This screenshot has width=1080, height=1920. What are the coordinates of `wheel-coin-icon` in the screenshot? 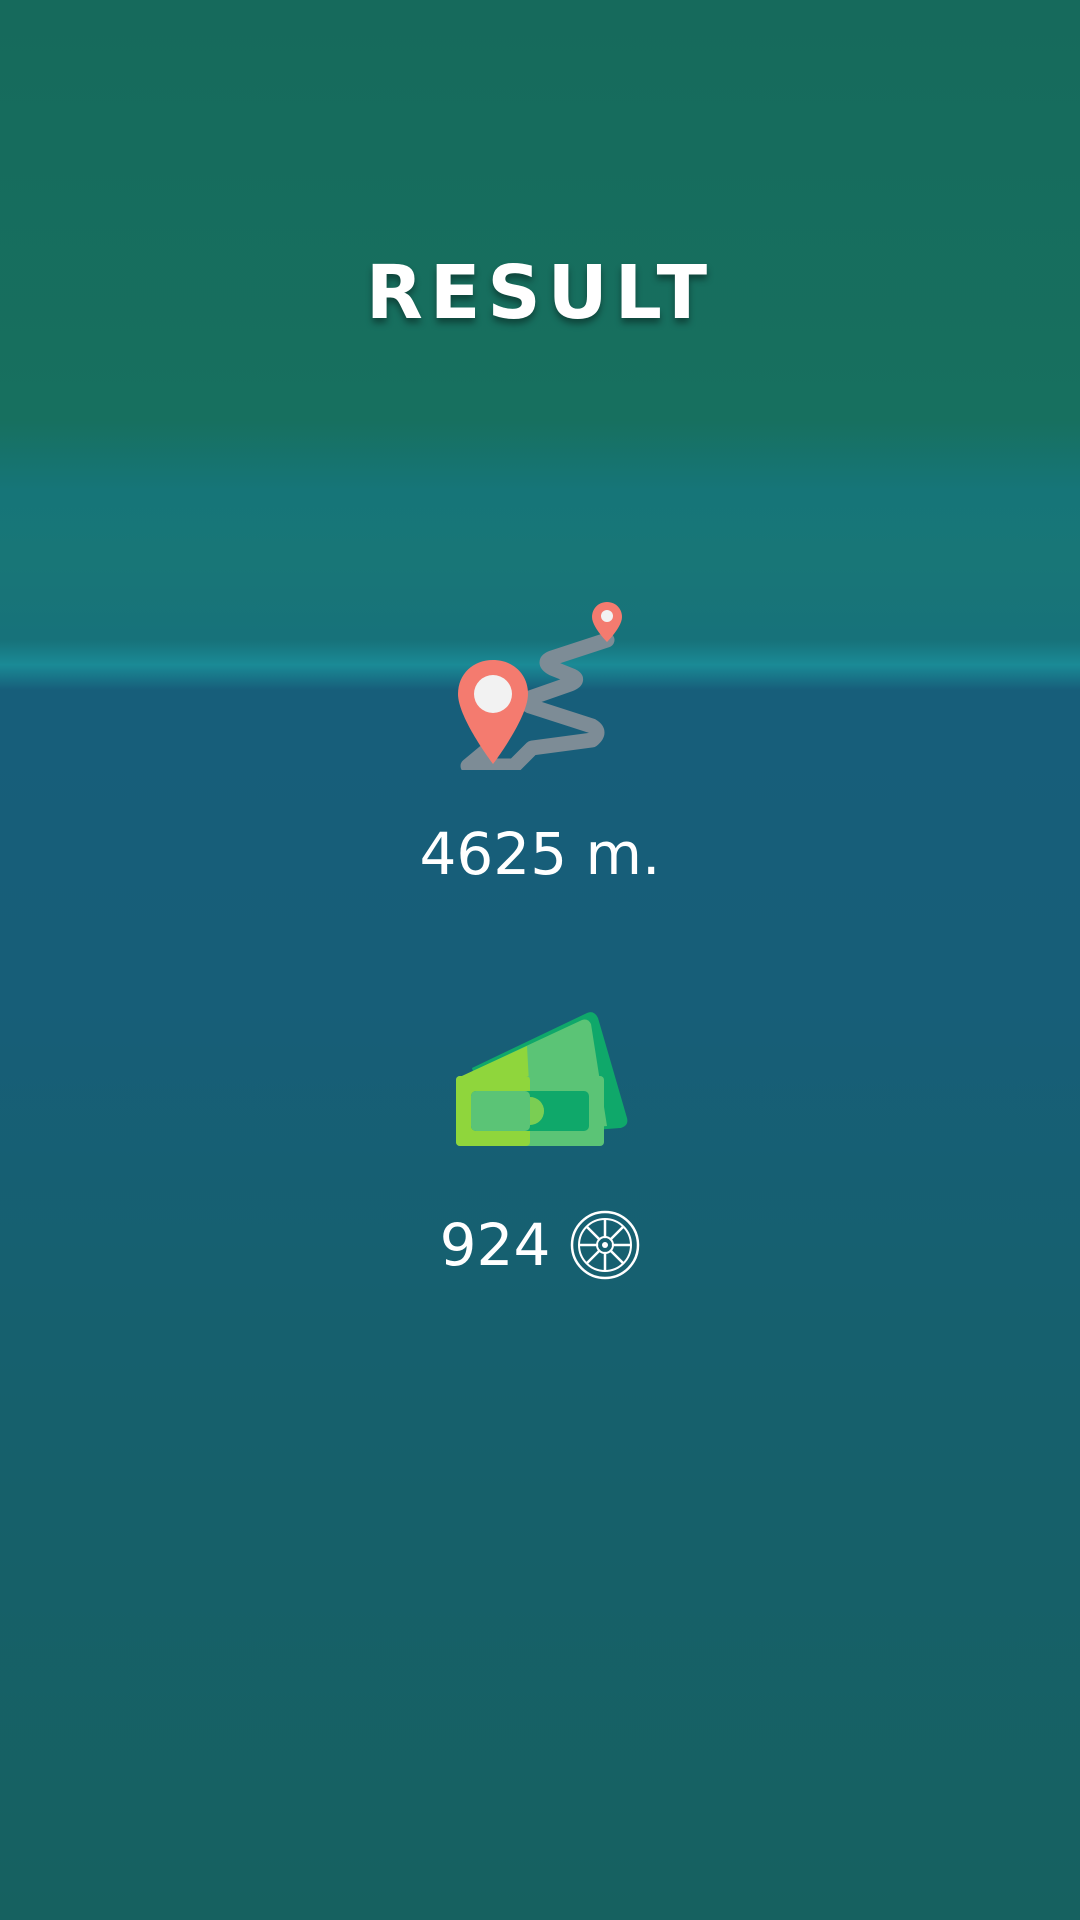 It's located at (605, 1245).